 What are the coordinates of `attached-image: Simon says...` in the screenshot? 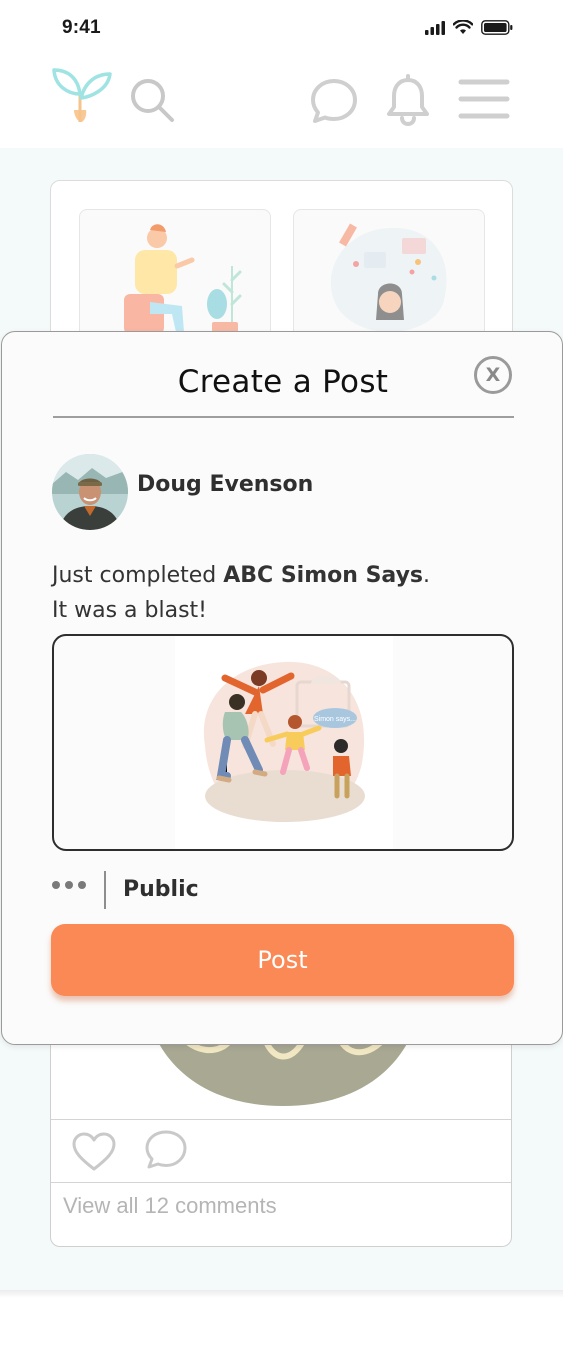 It's located at (284, 742).